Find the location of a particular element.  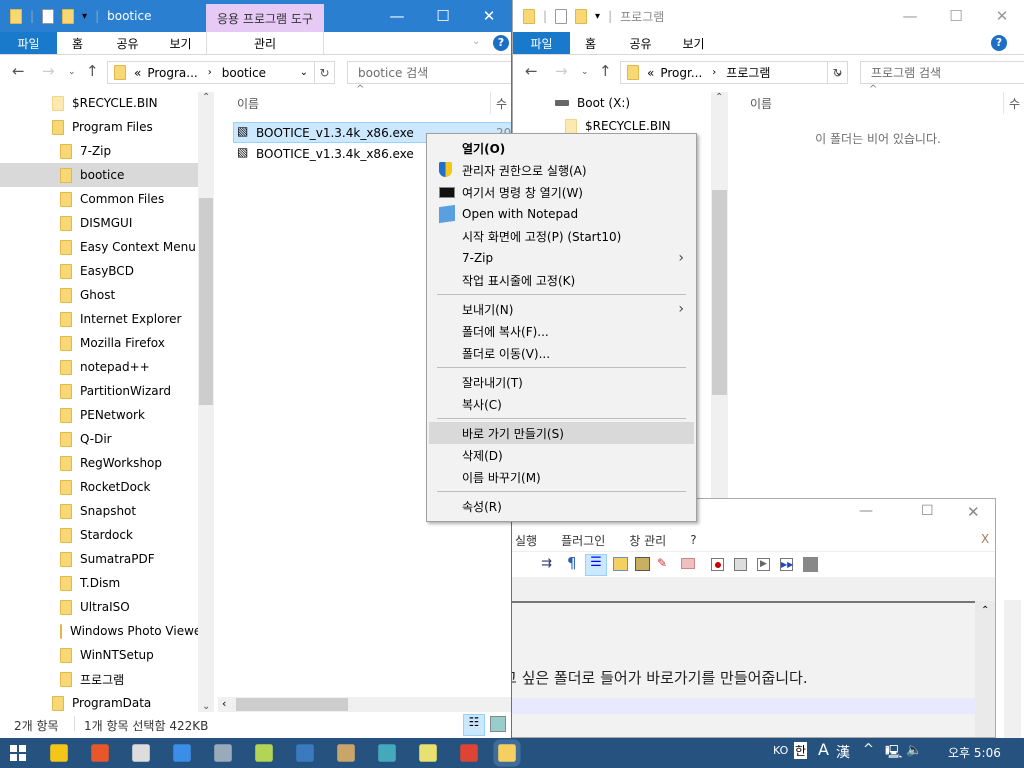

menu-help: ? is located at coordinates (693, 540).